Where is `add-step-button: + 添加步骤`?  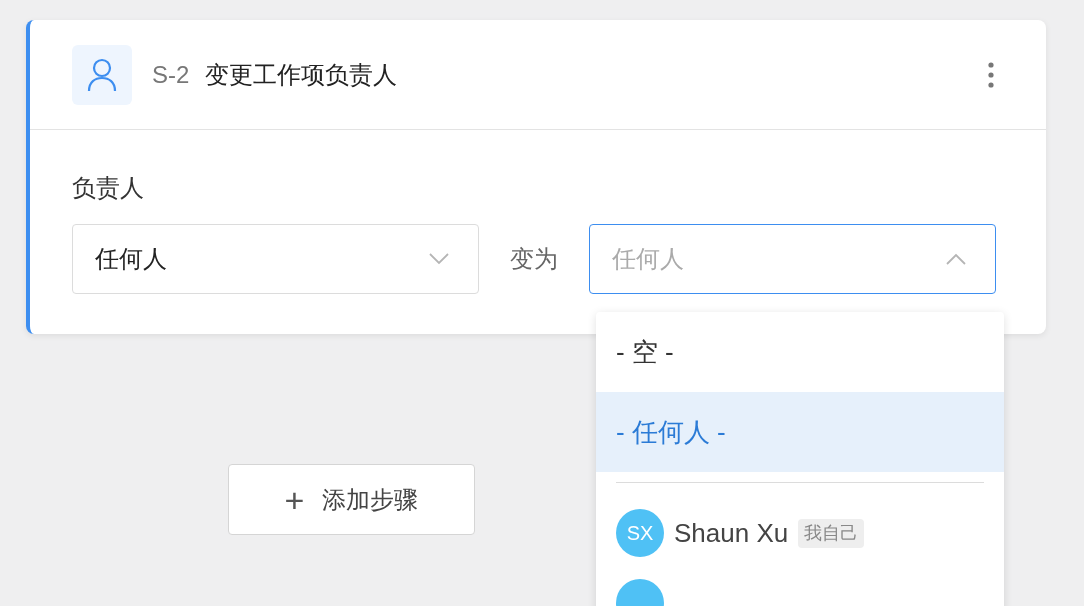
add-step-button: + 添加步骤 is located at coordinates (351, 499).